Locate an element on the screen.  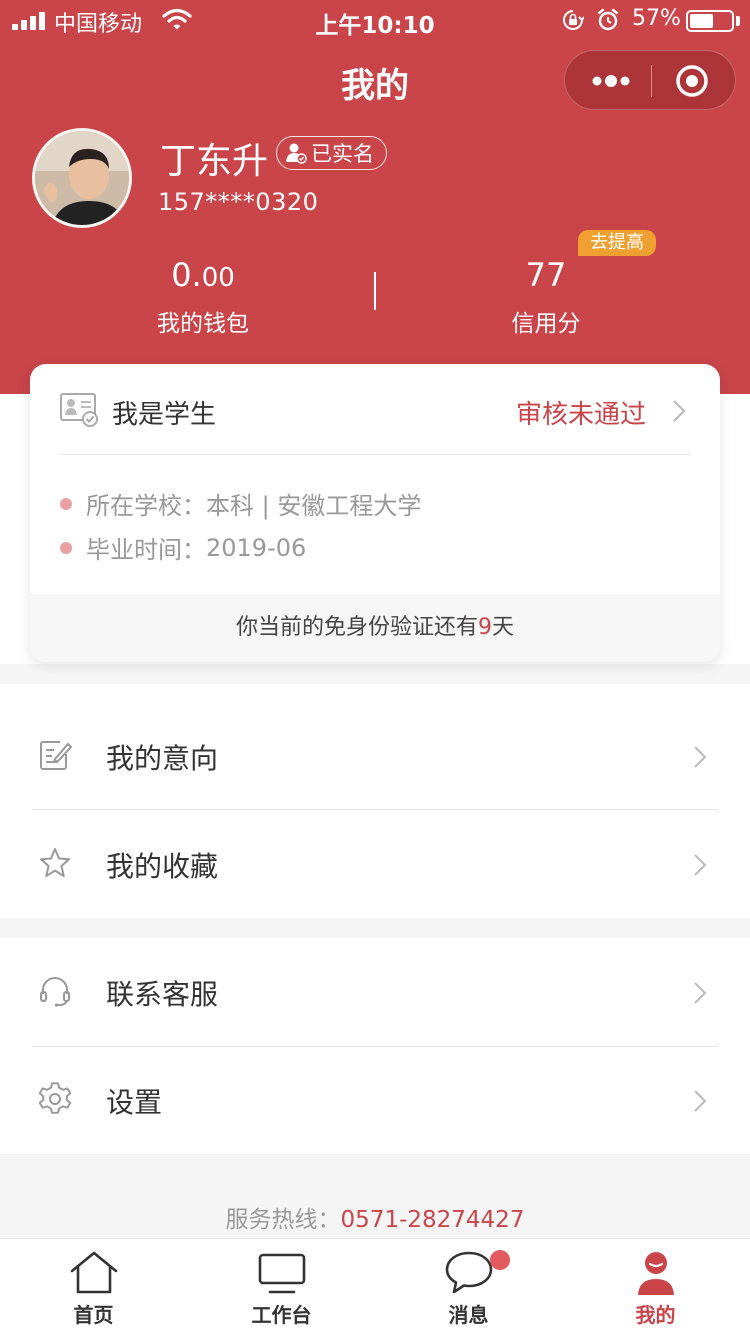
rotation-lock-icon is located at coordinates (573, 20).